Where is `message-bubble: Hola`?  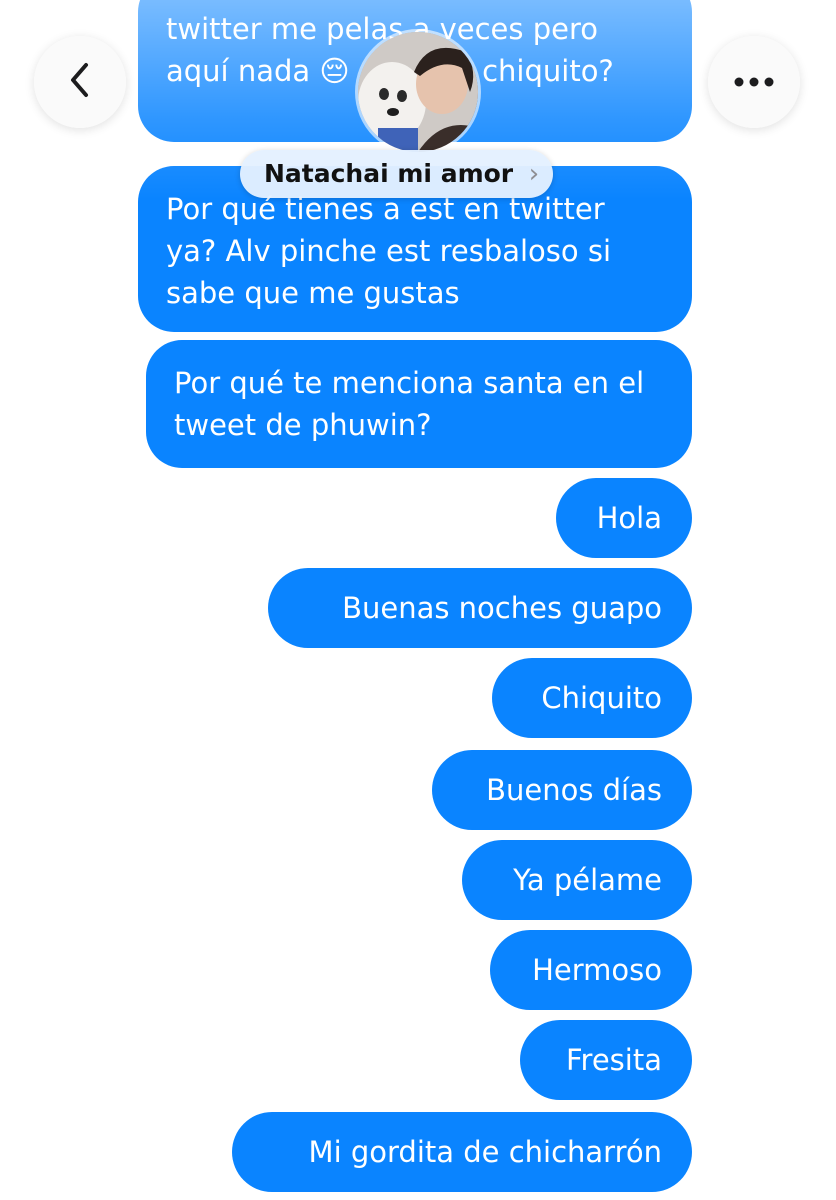 message-bubble: Hola is located at coordinates (624, 518).